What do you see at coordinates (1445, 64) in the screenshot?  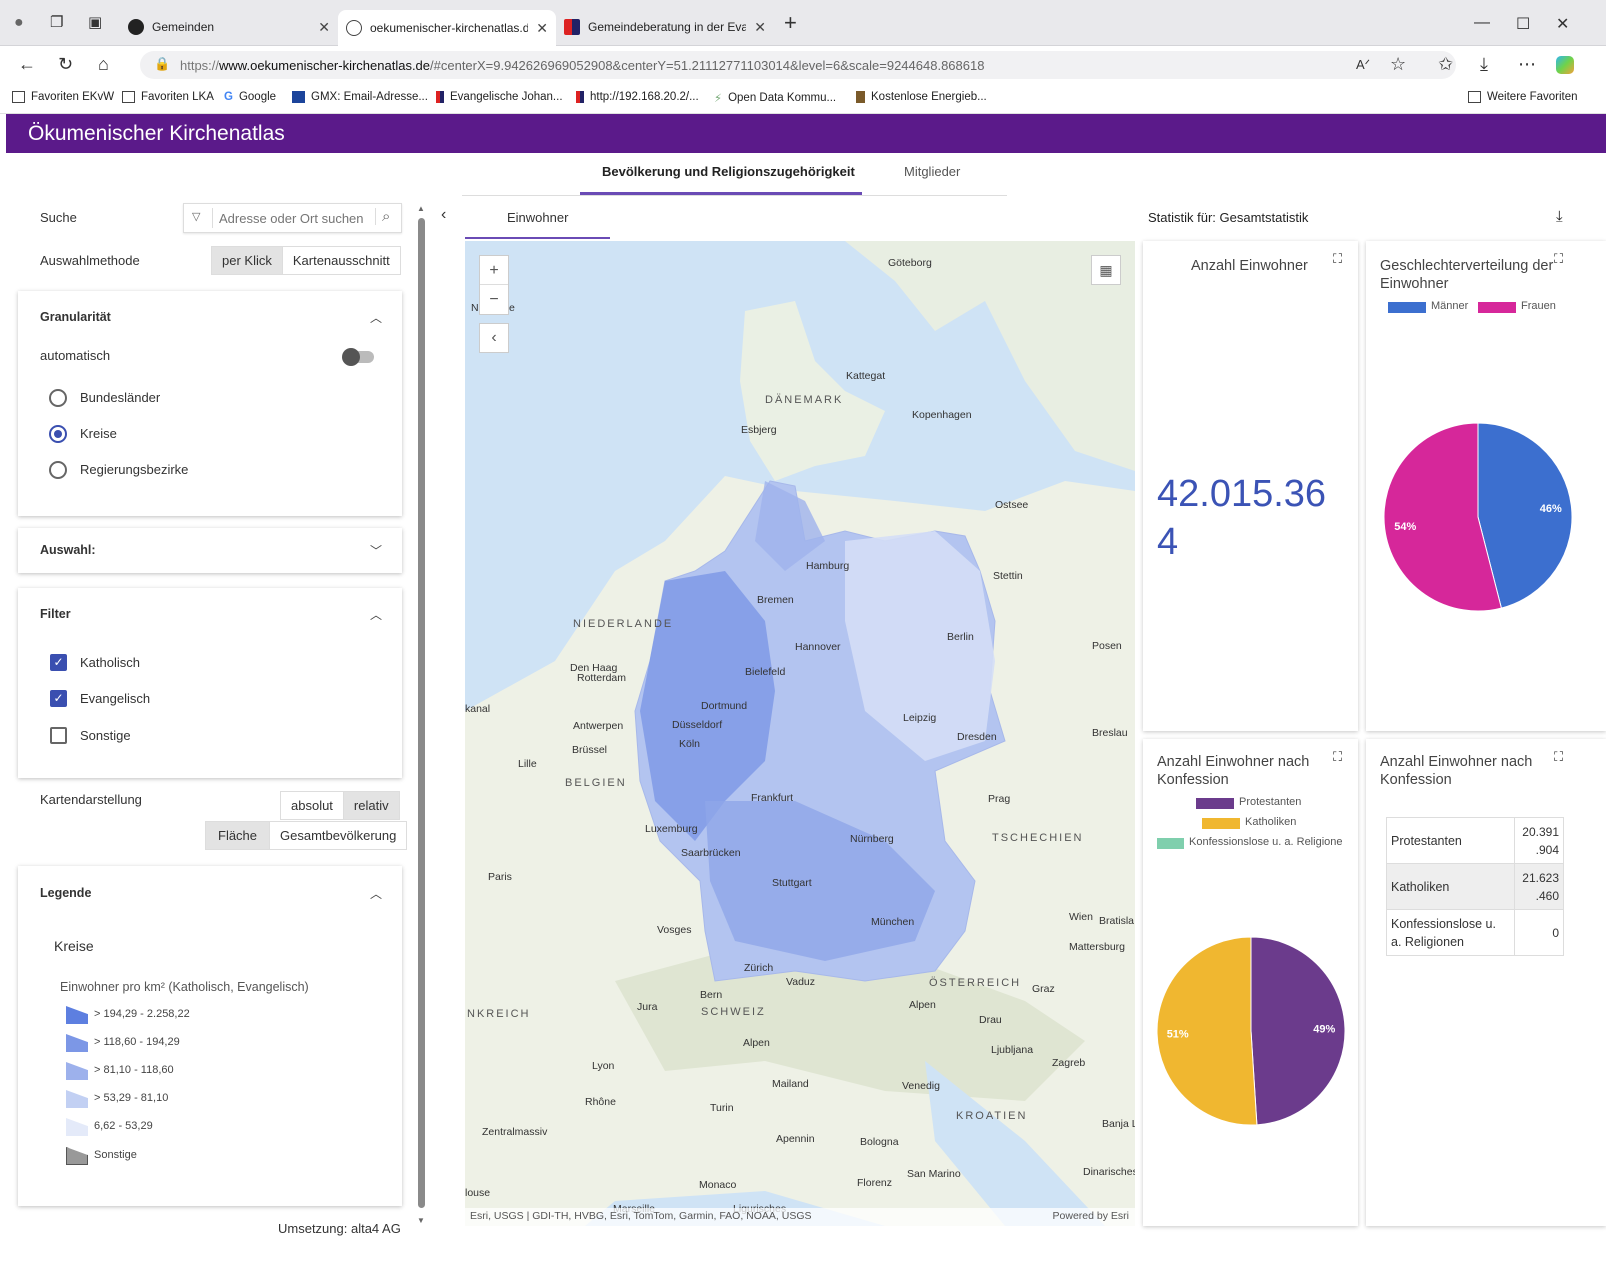 I see `favorites-icon: ✩` at bounding box center [1445, 64].